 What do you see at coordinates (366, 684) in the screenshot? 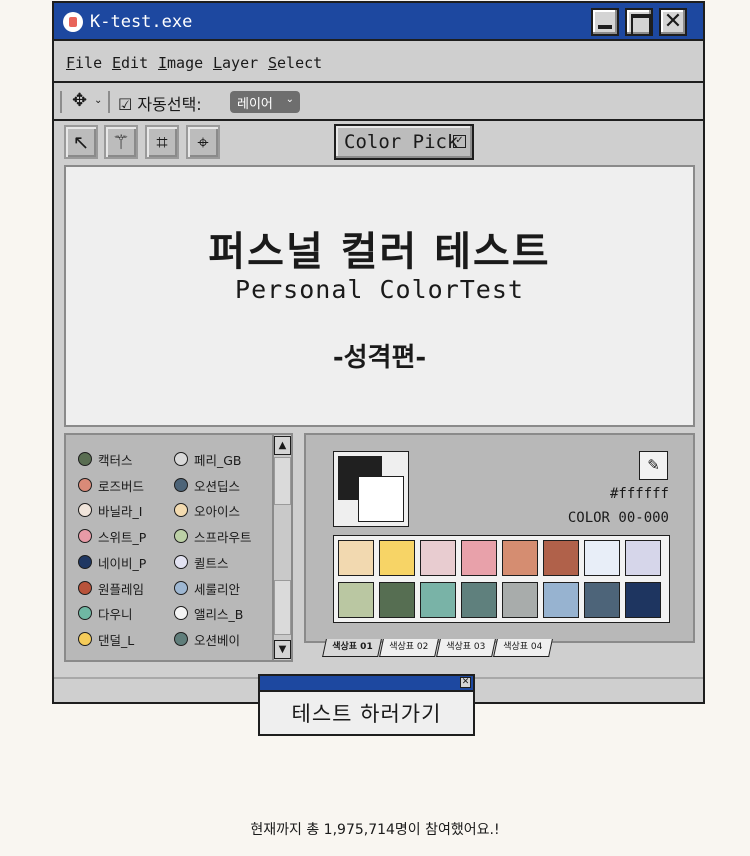
I see `start-button-titlebar: ✕` at bounding box center [366, 684].